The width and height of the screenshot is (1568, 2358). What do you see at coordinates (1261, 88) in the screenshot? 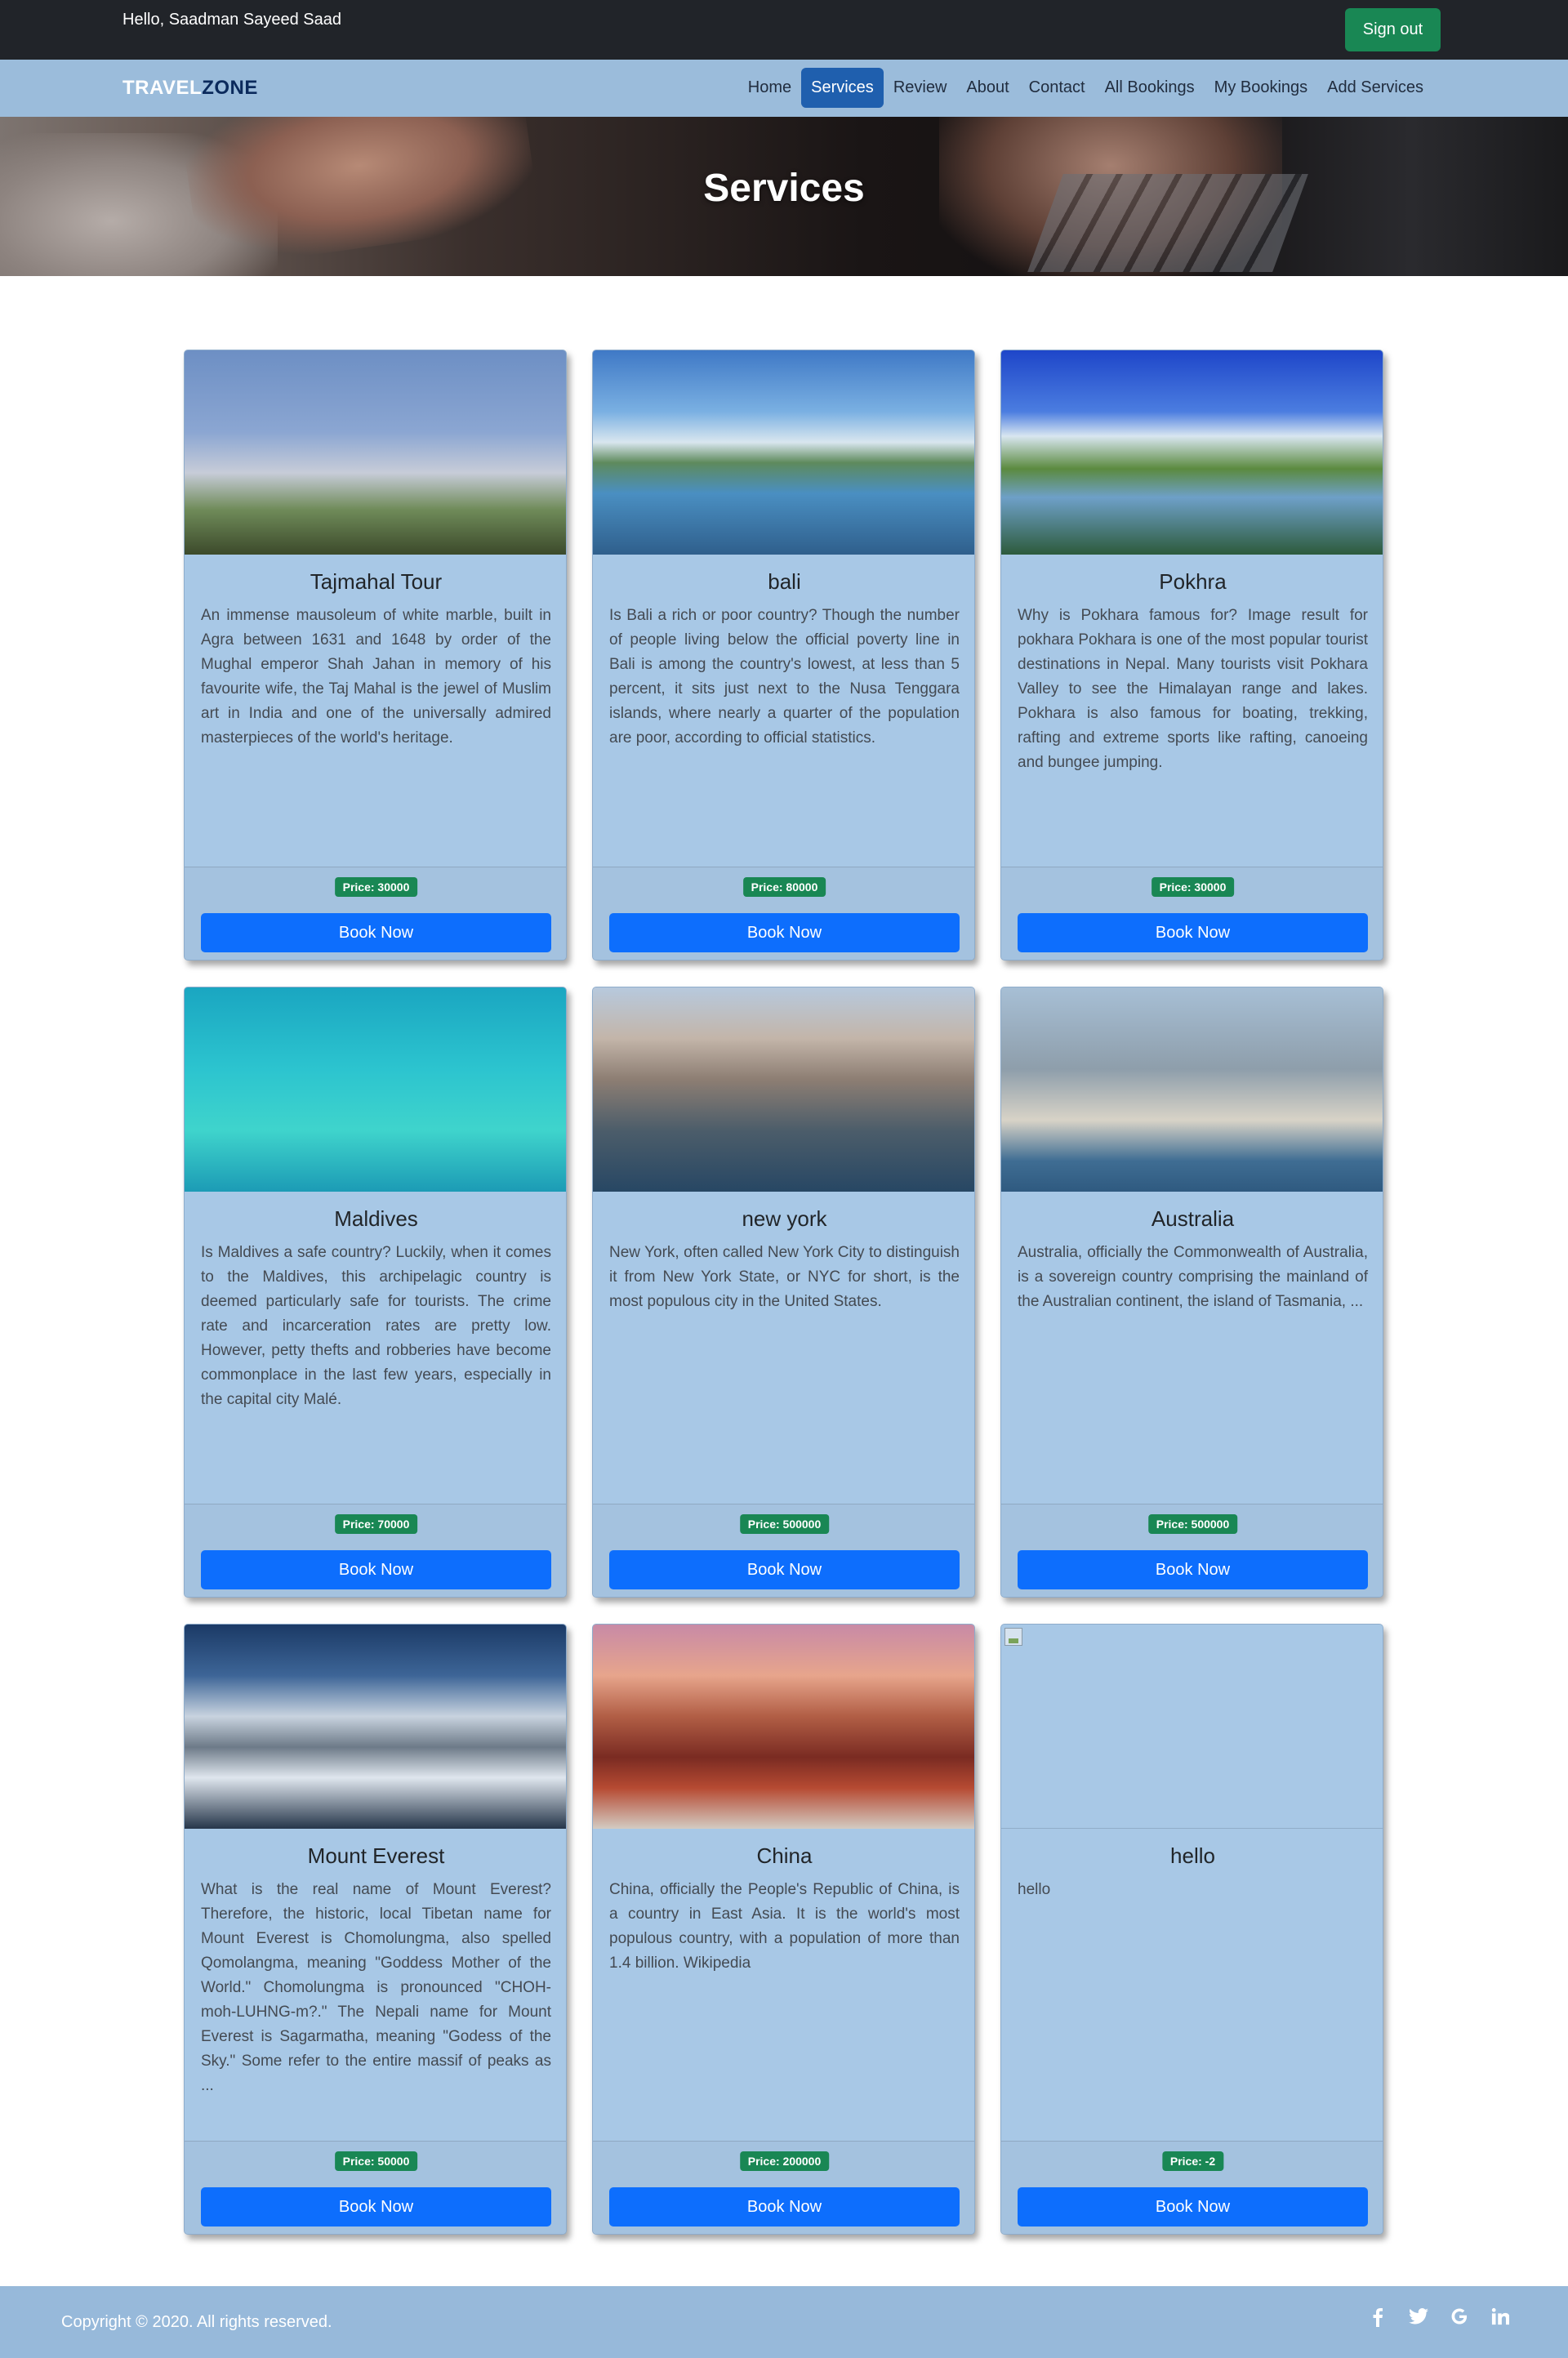
I see `nav-my-bookings: My Bookings` at bounding box center [1261, 88].